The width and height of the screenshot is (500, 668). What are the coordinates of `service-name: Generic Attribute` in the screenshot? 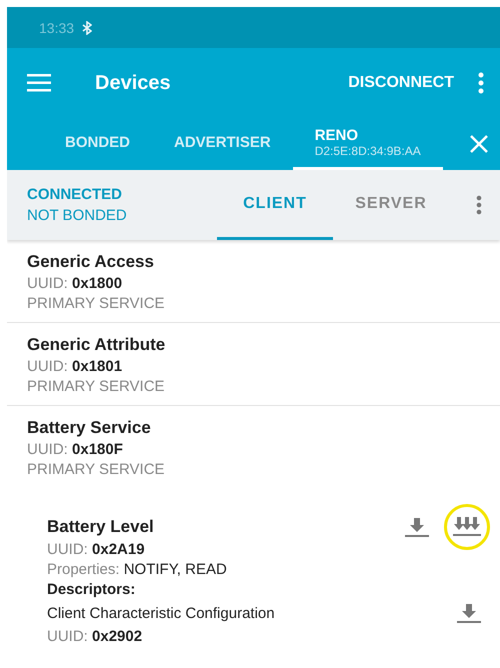 It's located at (96, 345).